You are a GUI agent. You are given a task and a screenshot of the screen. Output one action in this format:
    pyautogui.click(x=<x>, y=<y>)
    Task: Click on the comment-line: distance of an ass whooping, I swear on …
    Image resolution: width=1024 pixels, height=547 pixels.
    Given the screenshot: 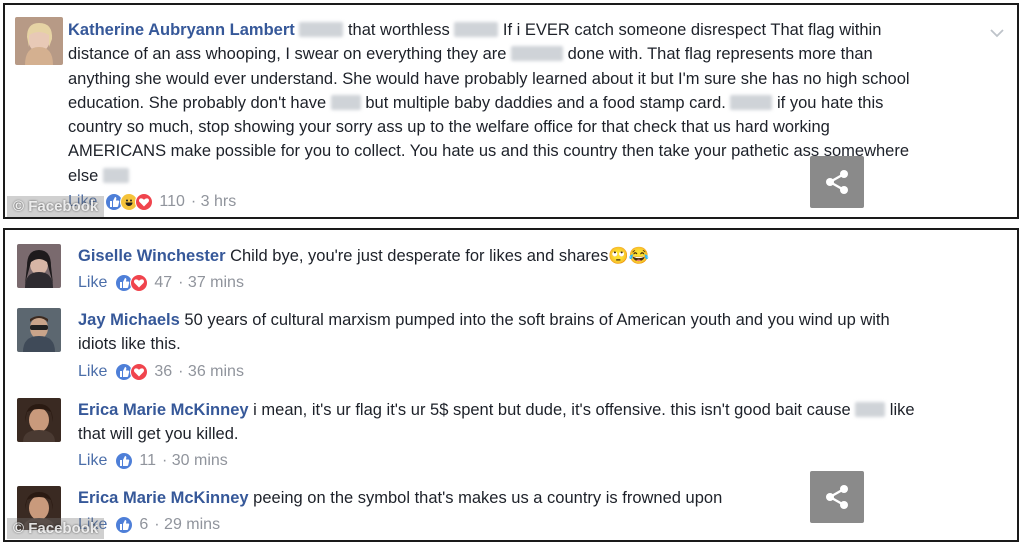 What is the action you would take?
    pyautogui.click(x=538, y=54)
    